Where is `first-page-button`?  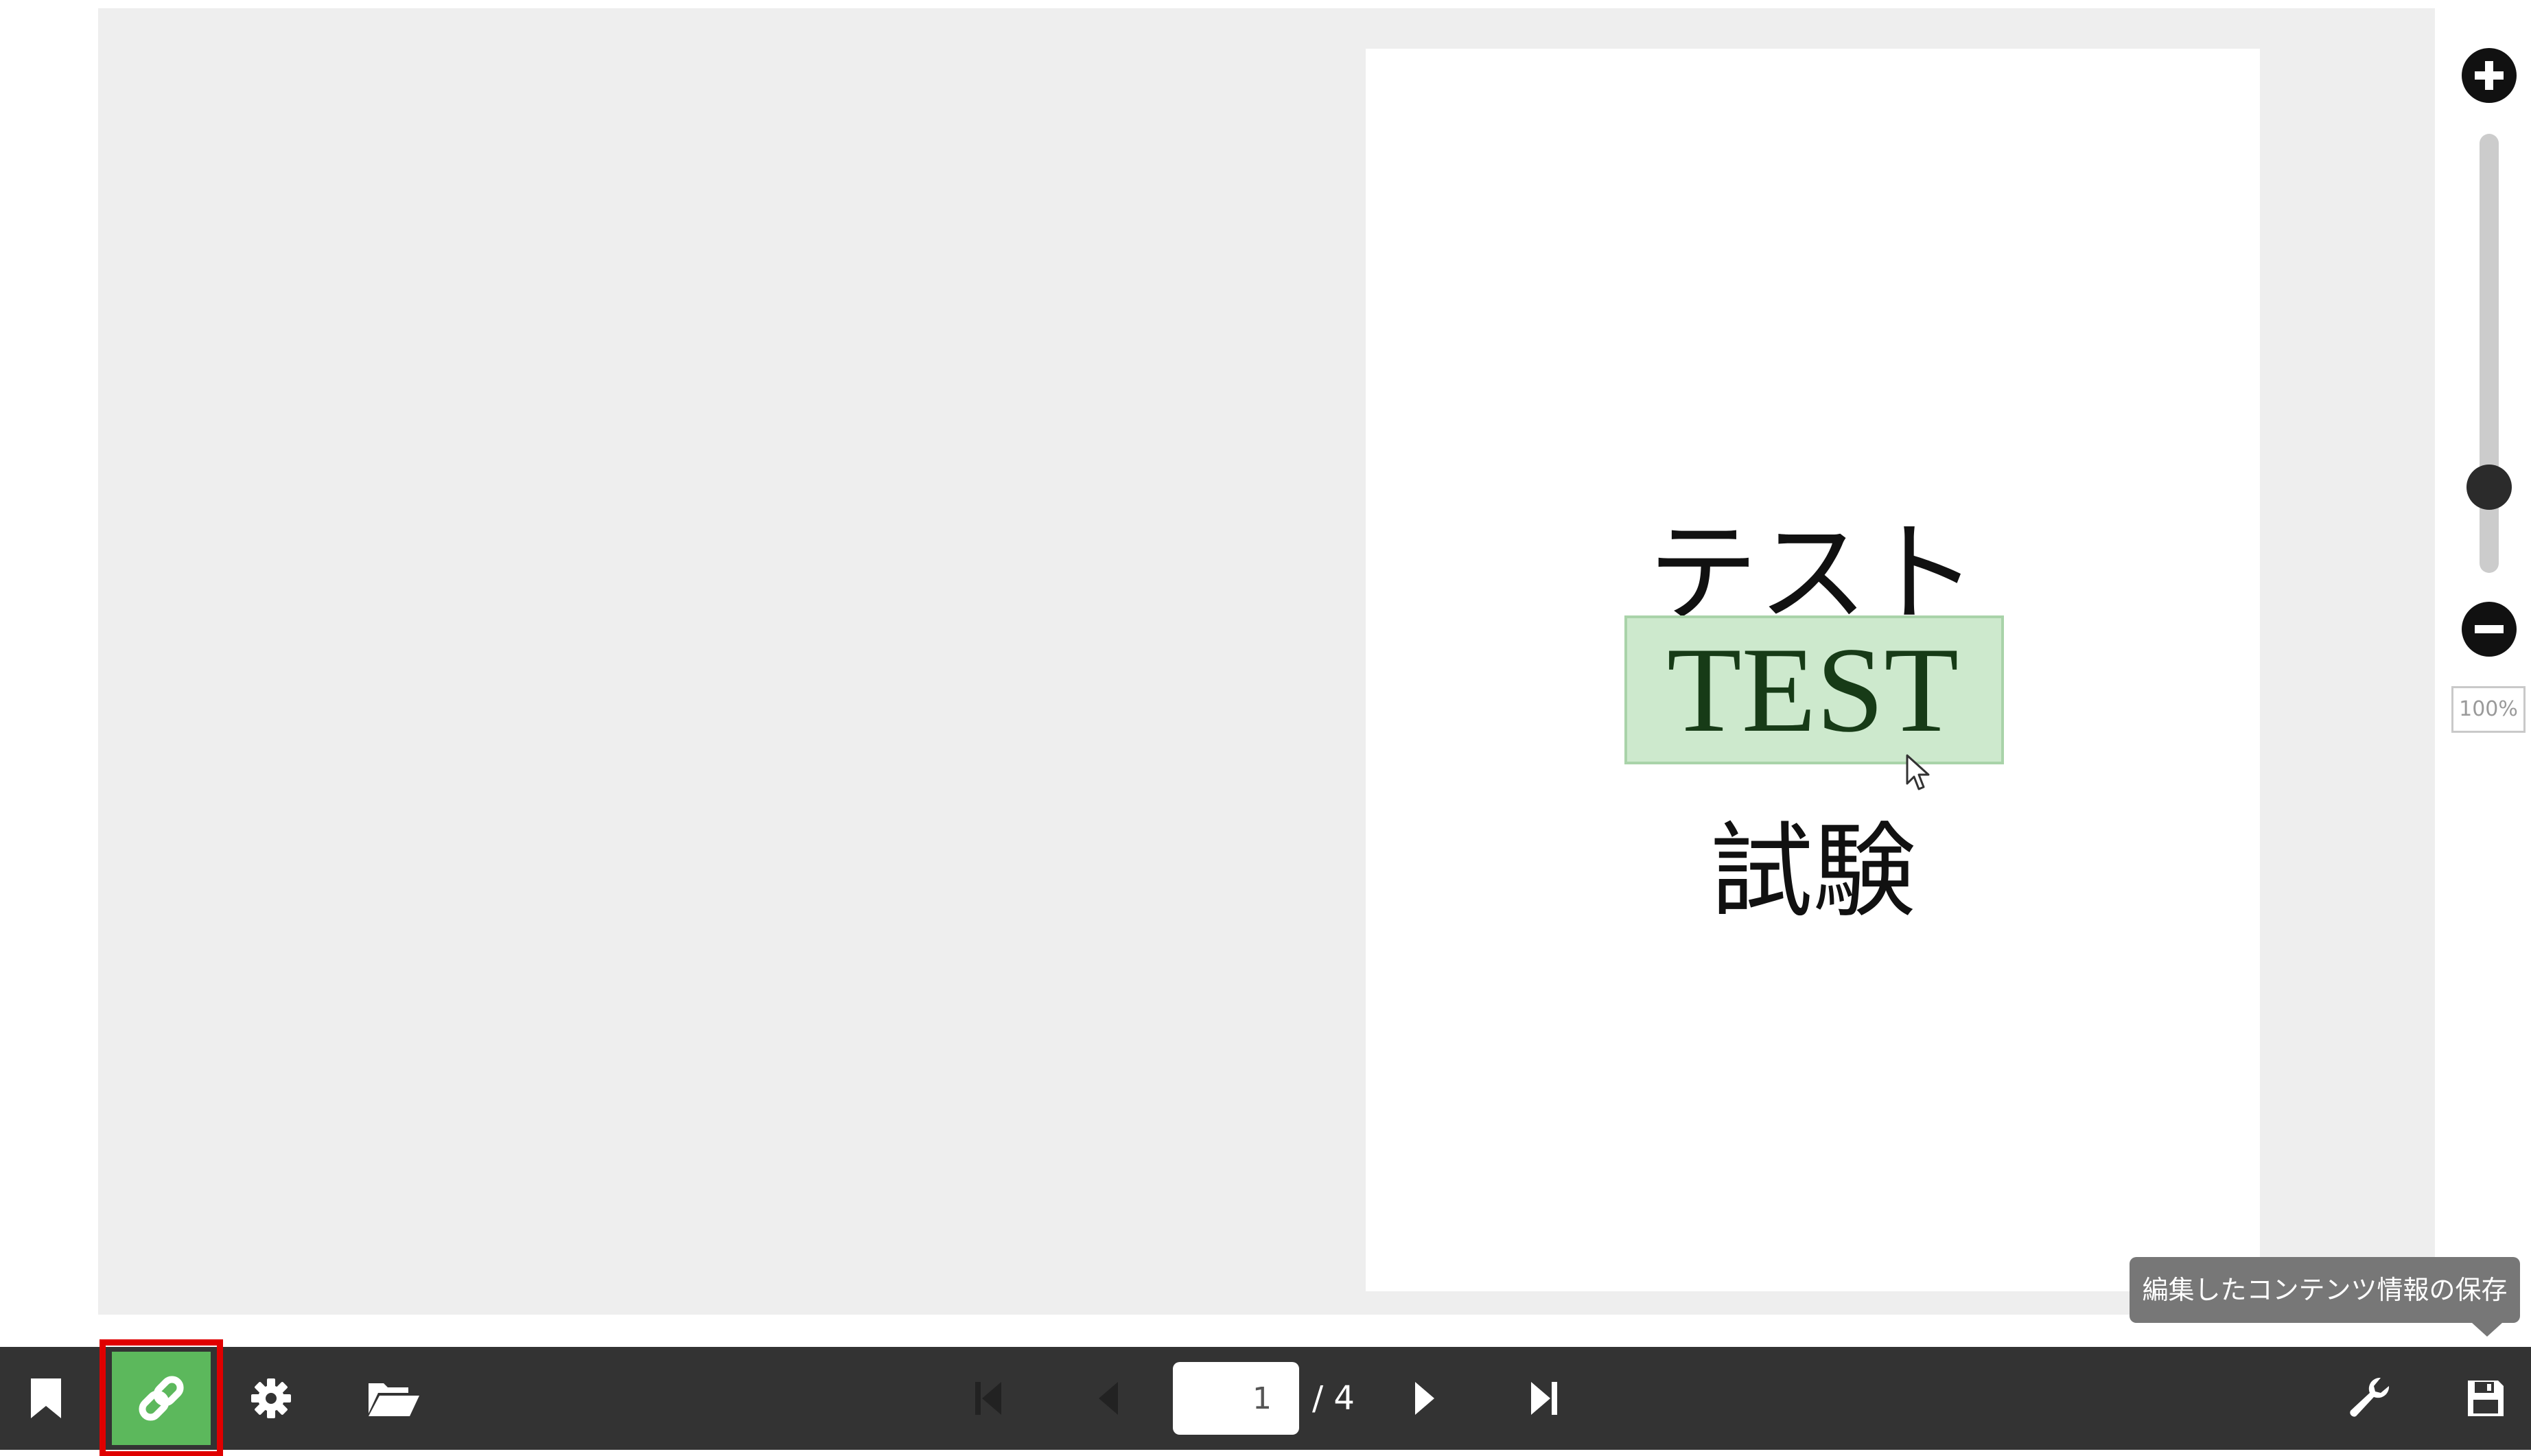
first-page-button is located at coordinates (988, 1398).